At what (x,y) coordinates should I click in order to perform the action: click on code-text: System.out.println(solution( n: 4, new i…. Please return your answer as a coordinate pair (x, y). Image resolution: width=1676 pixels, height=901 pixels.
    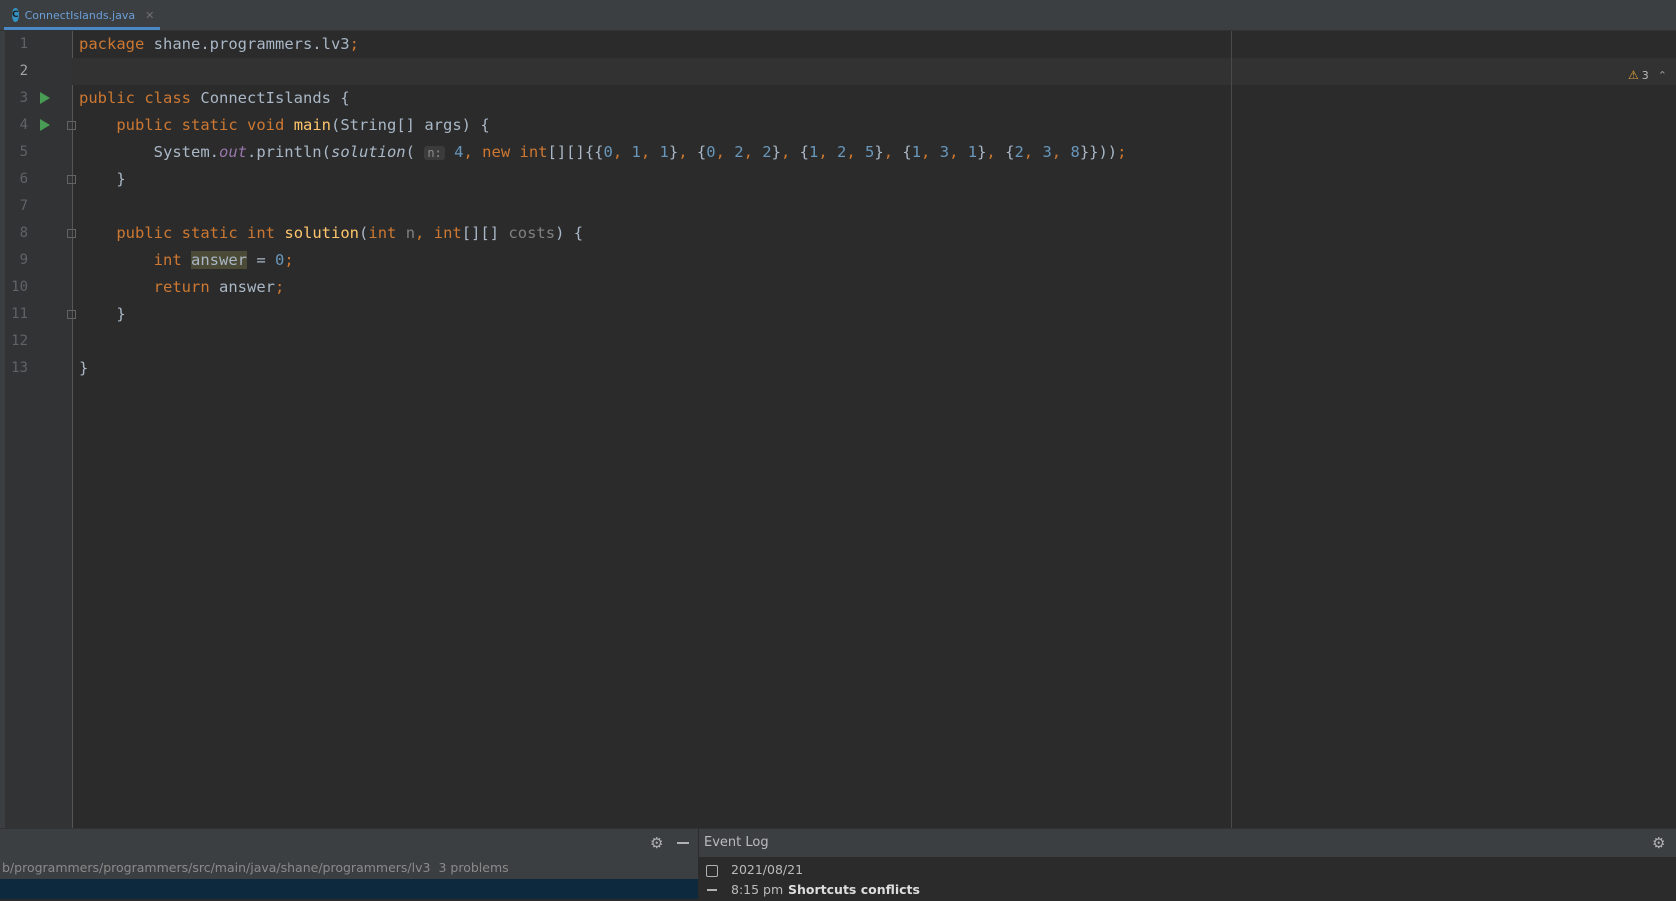
    Looking at the image, I should click on (603, 153).